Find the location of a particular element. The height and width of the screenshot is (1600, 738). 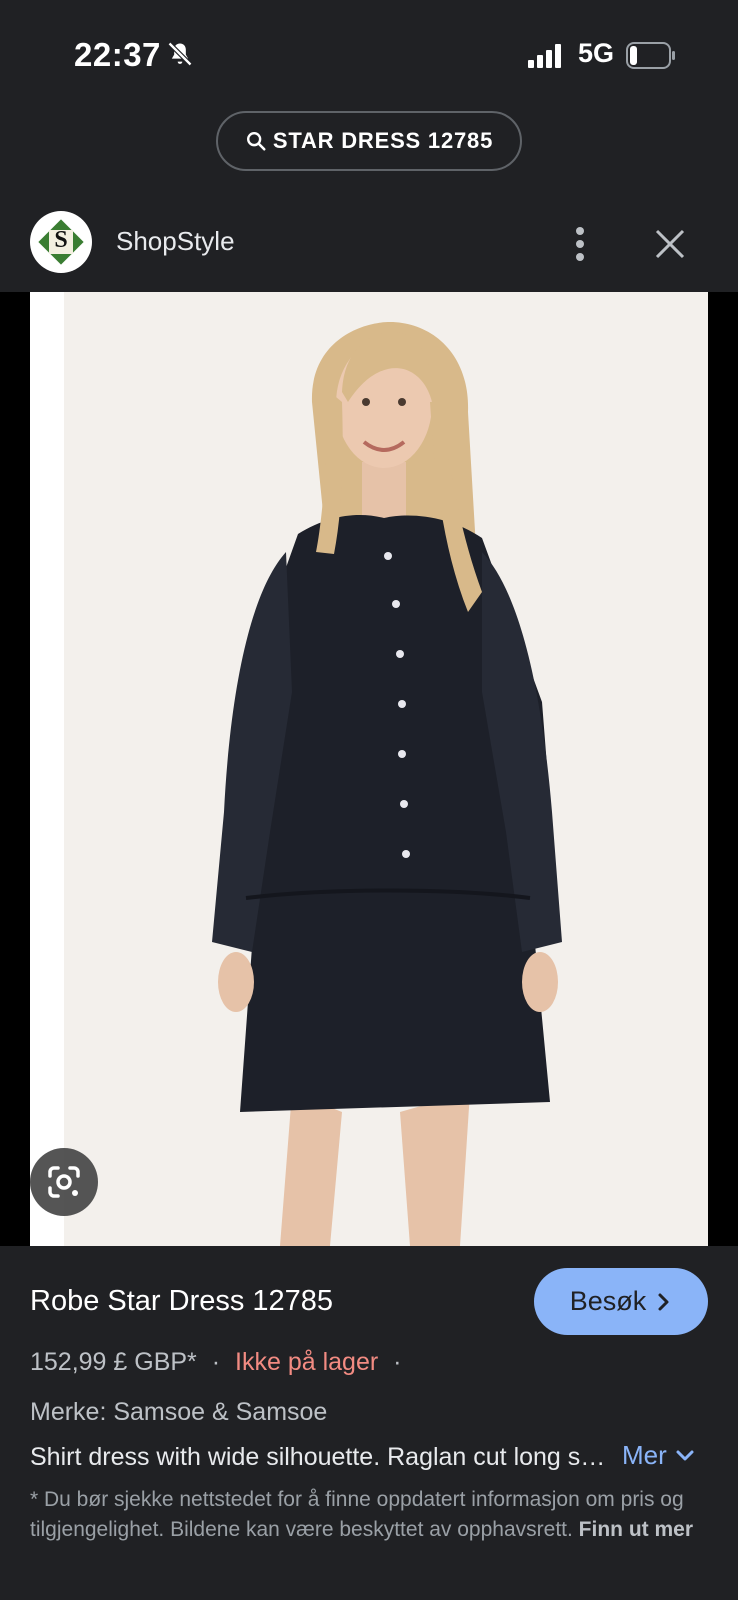

learn-more-link: Finn ut mer is located at coordinates (636, 1529).